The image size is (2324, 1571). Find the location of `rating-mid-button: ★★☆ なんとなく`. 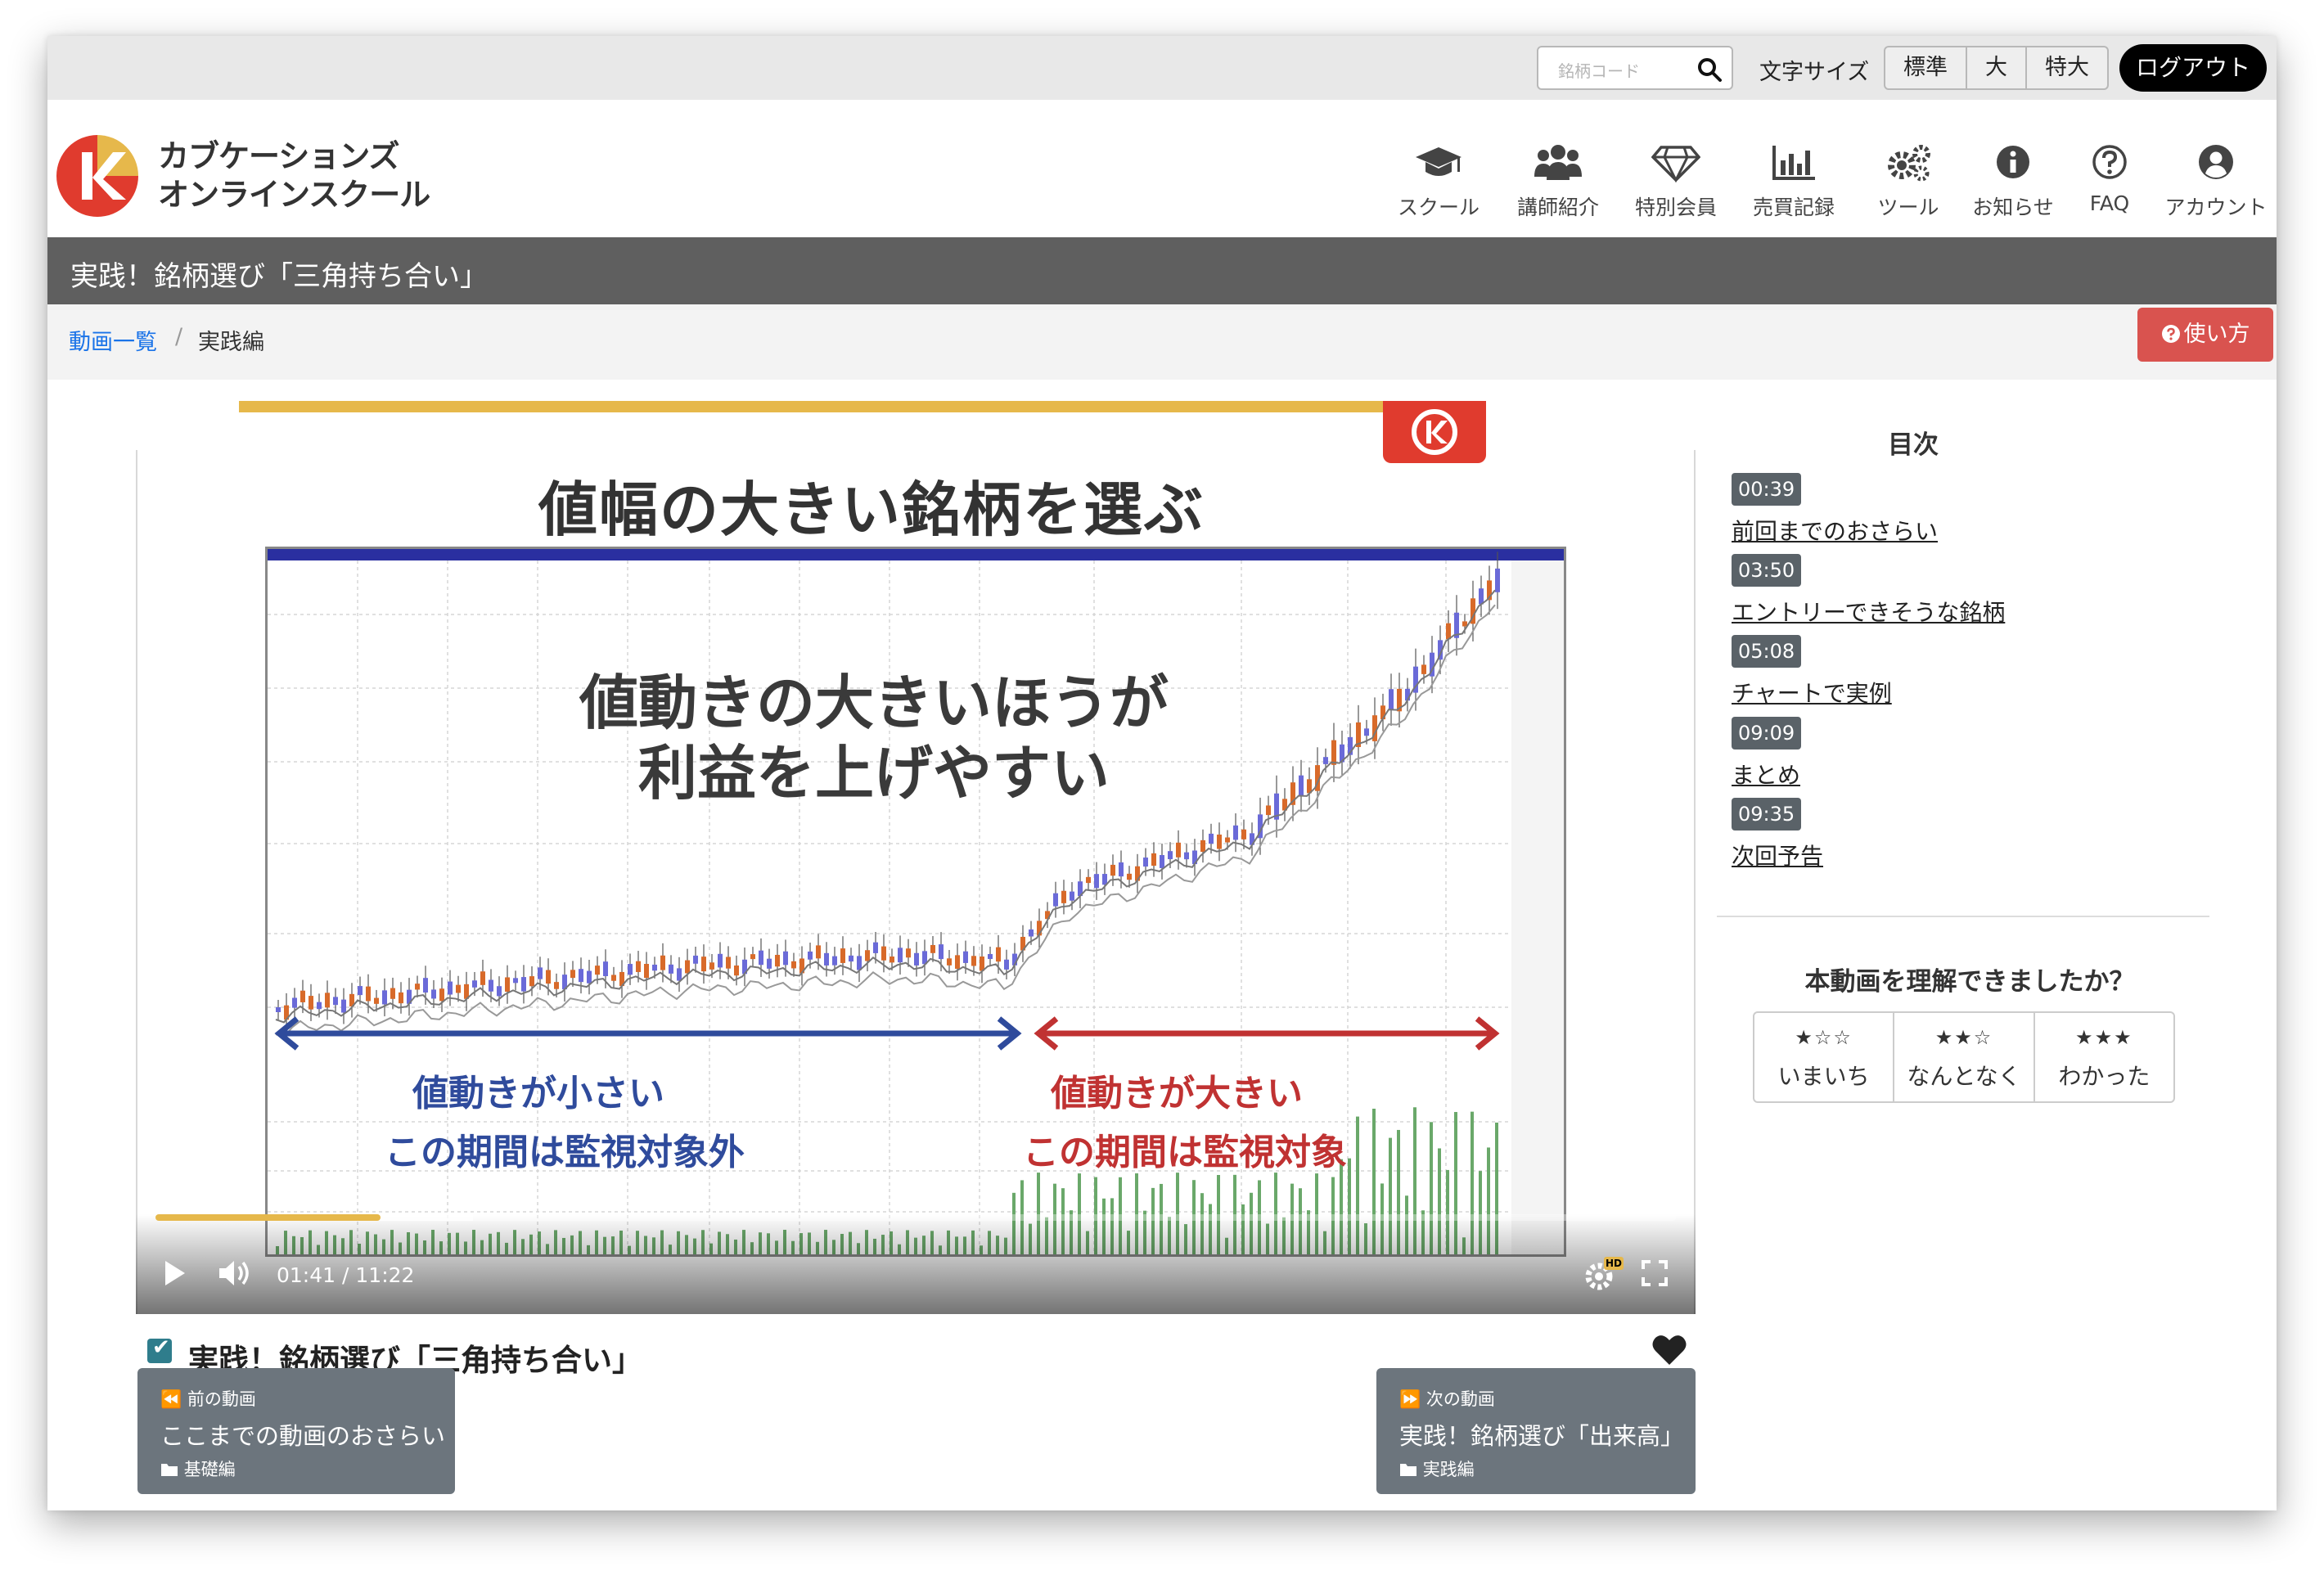

rating-mid-button: ★★☆ なんとなく is located at coordinates (1963, 1057).